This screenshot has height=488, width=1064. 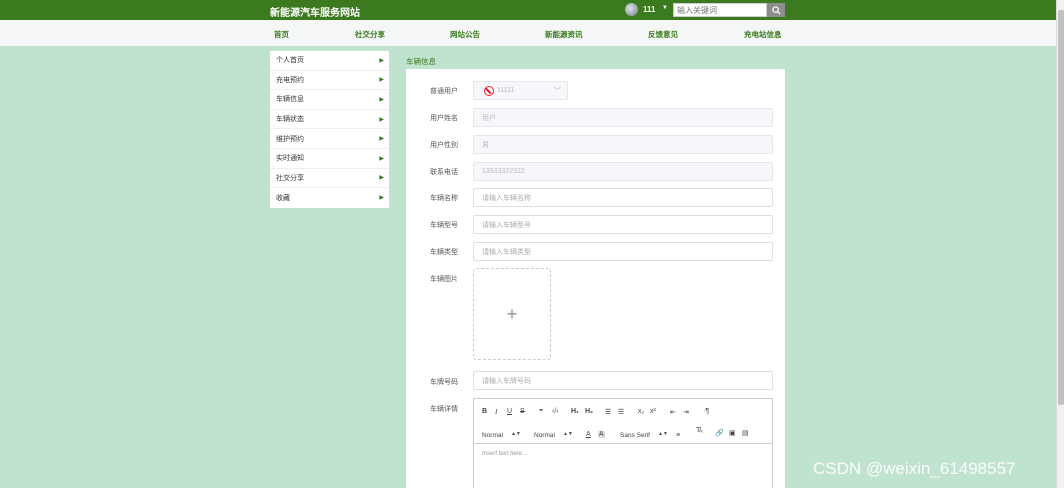 I want to click on watermark: CSDN @weixin_61498557, so click(x=914, y=468).